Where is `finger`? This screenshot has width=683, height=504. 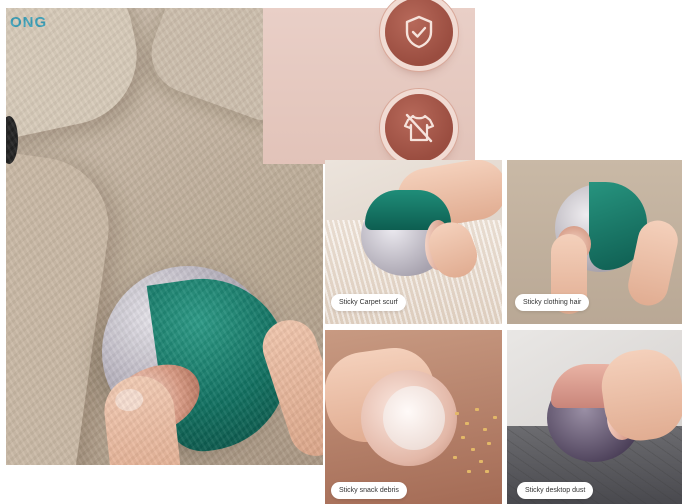
finger is located at coordinates (289, 388).